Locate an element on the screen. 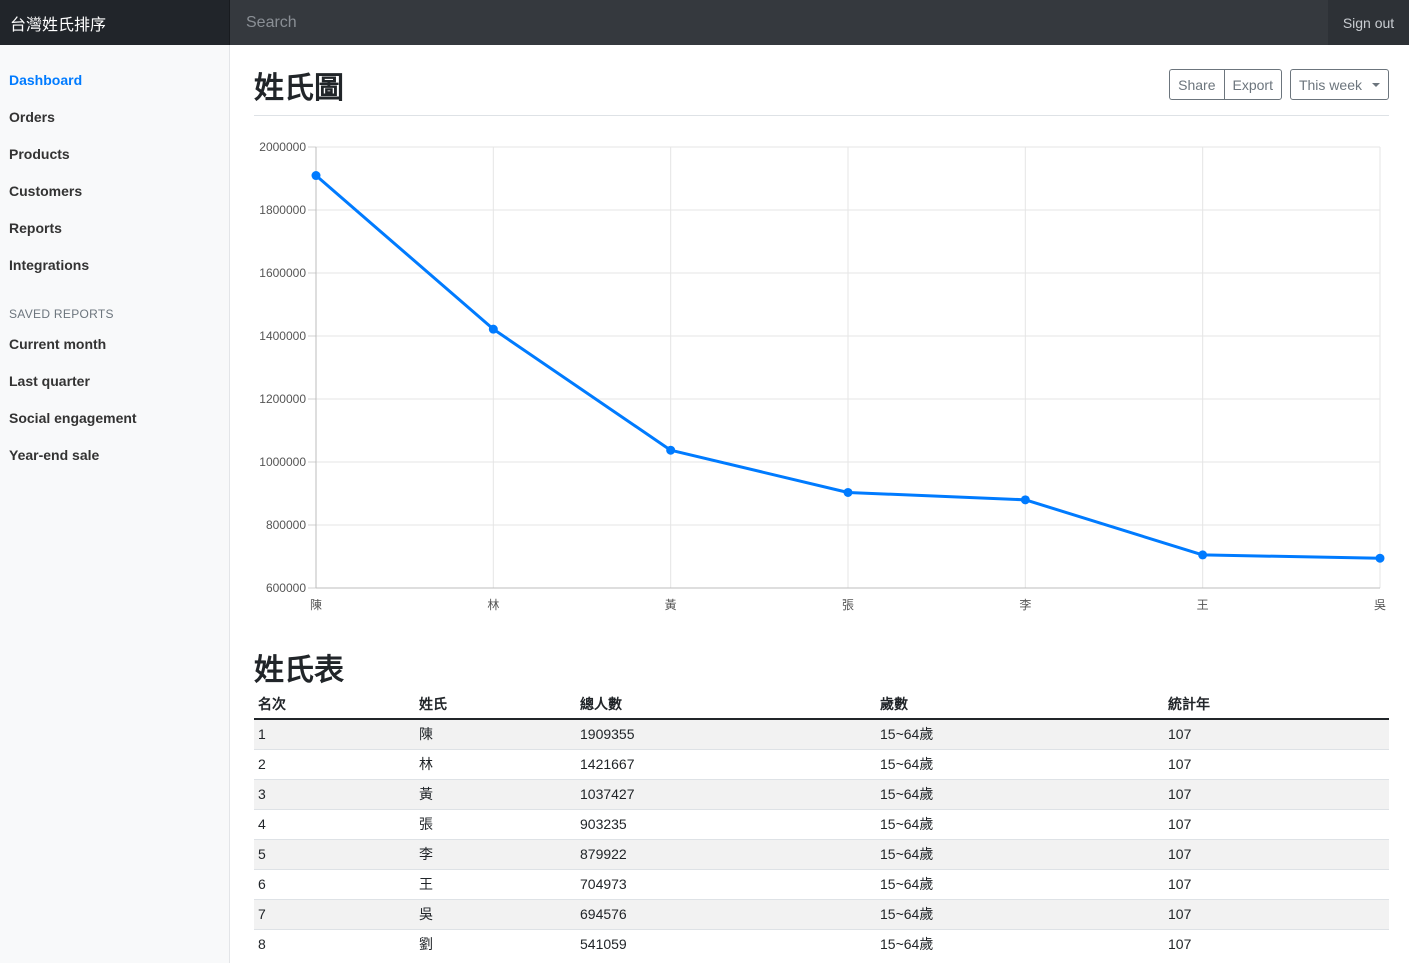 This screenshot has height=963, width=1409. x-tick-label: 林 is located at coordinates (493, 605).